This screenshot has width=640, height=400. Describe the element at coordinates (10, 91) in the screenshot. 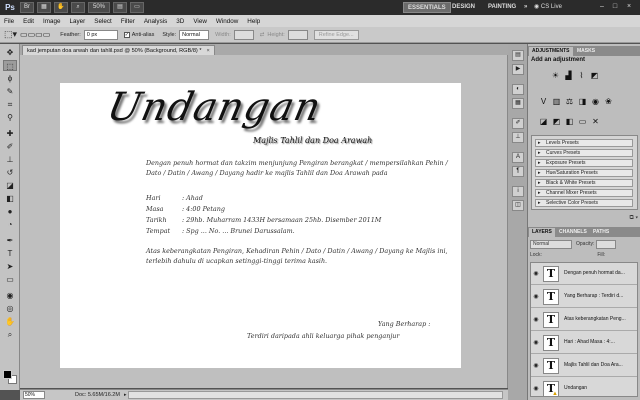

I see `quick-select-tool-icon: ✎` at that location.